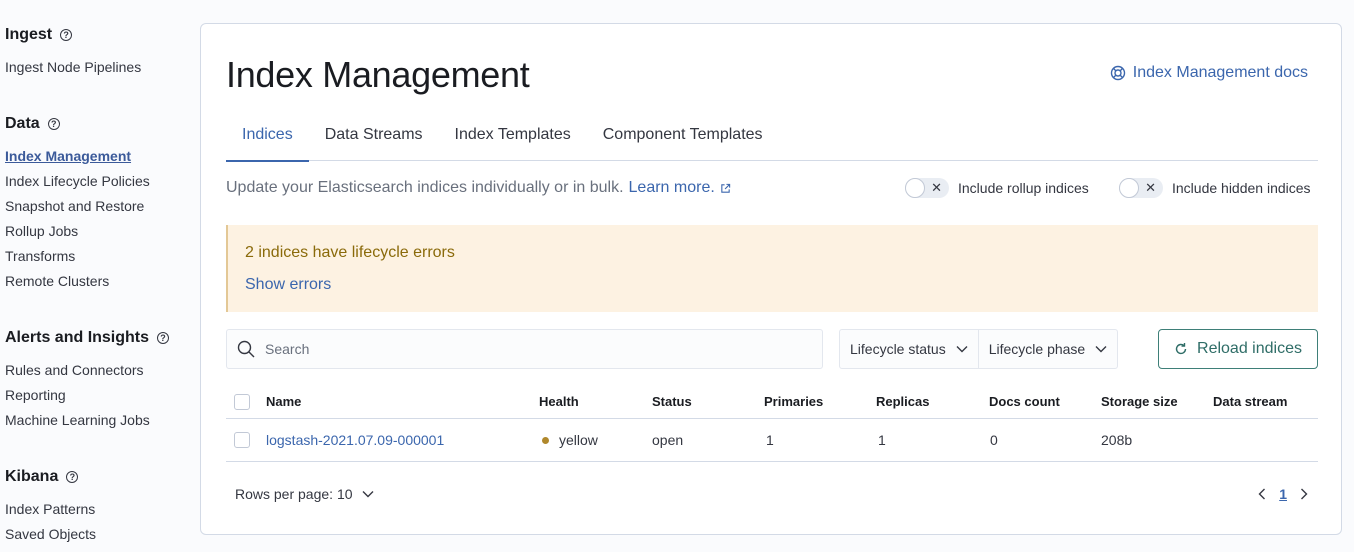  What do you see at coordinates (1117, 73) in the screenshot?
I see `lifebuoy-icon` at bounding box center [1117, 73].